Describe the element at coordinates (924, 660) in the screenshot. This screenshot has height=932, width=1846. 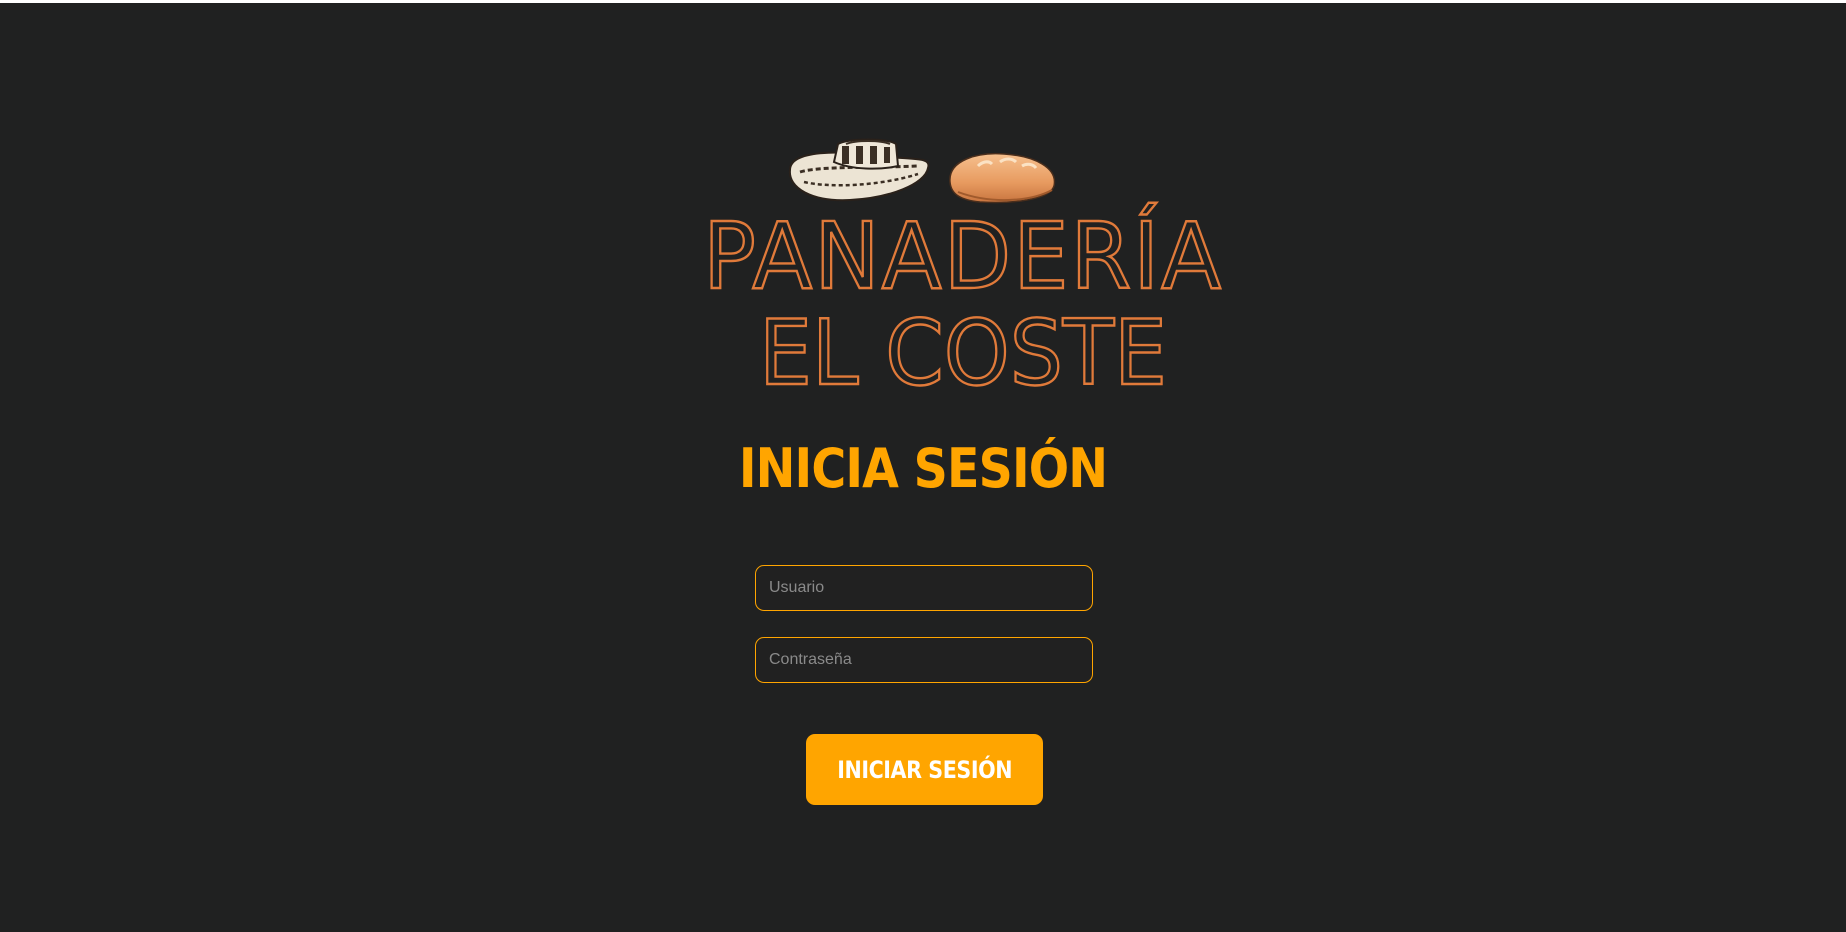
I see `password-input` at that location.